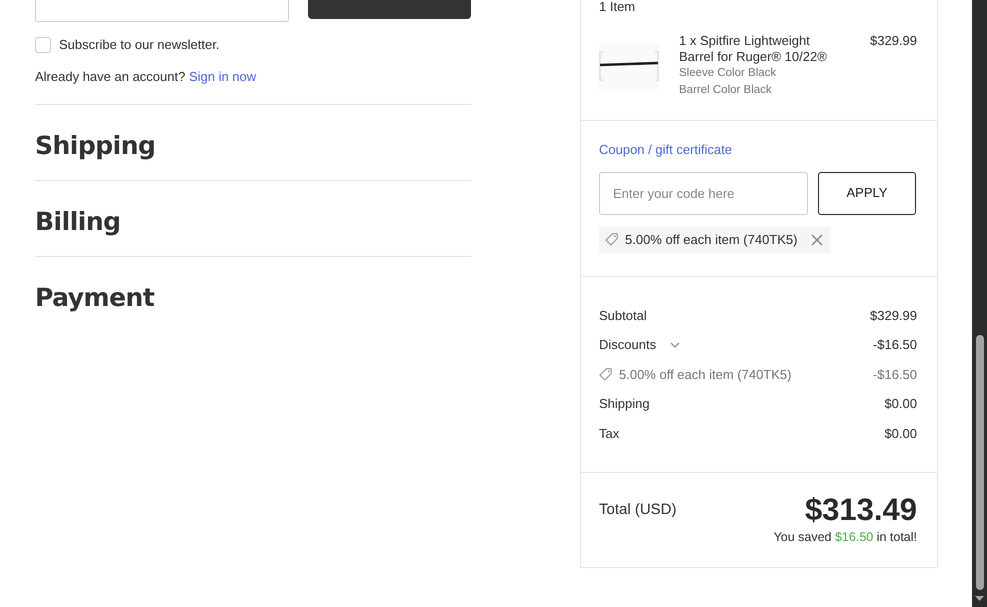  I want to click on sign-in-link: Sign in now, so click(222, 76).